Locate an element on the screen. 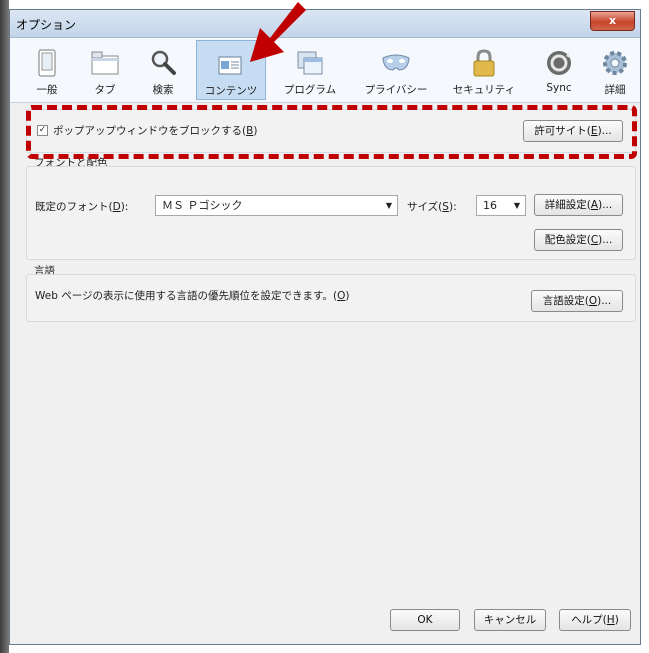  tab-general: 一般 is located at coordinates (47, 70).